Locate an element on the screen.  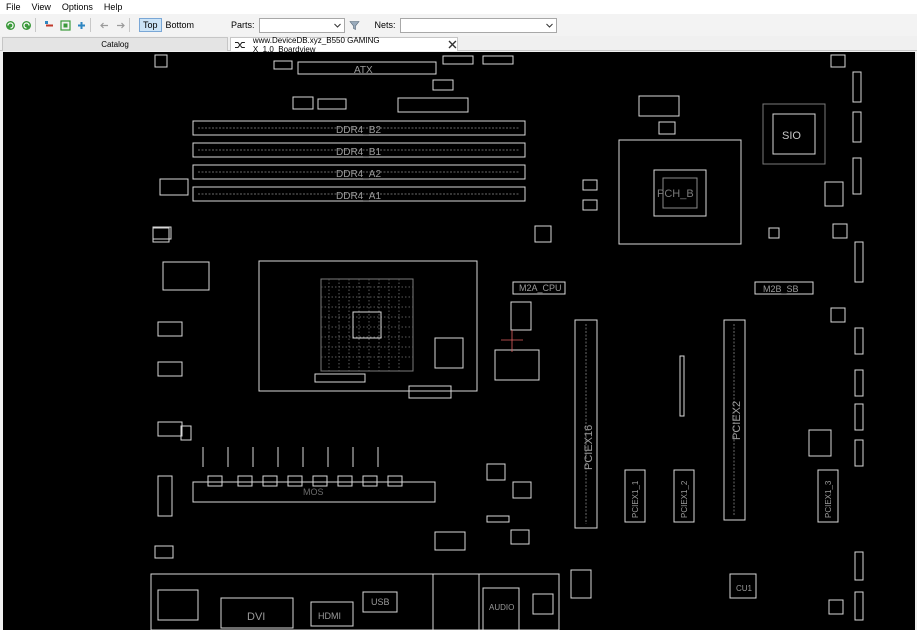
cpu-center is located at coordinates (367, 325).